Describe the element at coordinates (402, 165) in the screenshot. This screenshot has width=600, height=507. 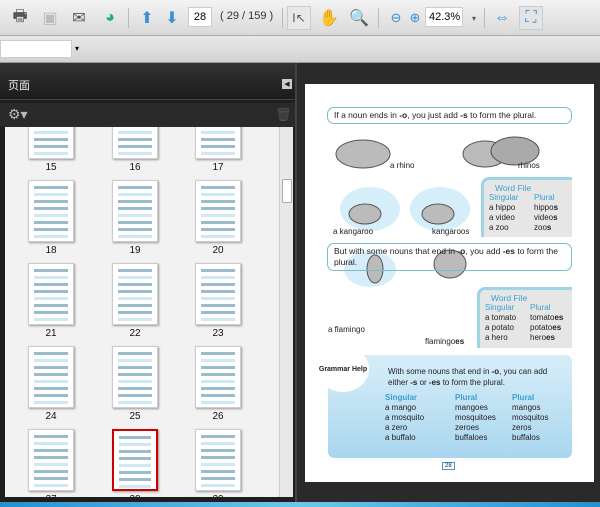
I see `caption: a rhino` at that location.